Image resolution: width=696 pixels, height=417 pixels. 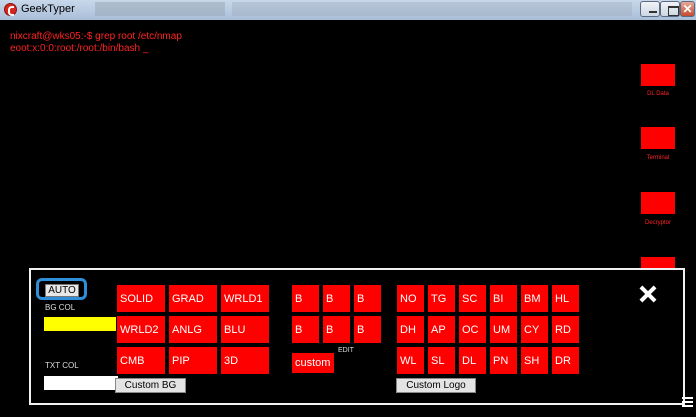 I want to click on decryptor-button, so click(x=658, y=203).